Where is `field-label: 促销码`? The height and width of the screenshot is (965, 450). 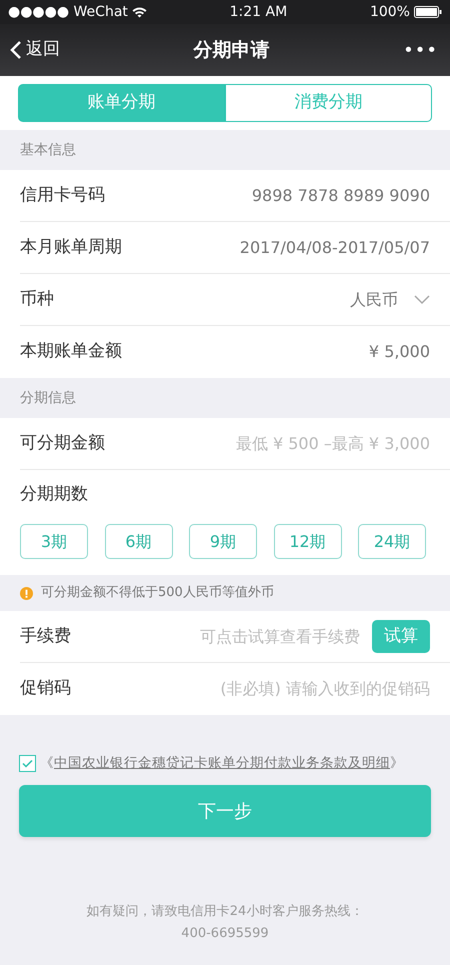 field-label: 促销码 is located at coordinates (45, 688).